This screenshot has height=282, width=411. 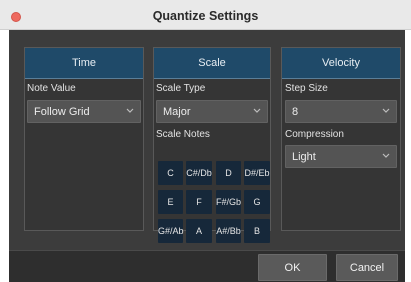 I want to click on note-f-sharp-button: F#/Gb, so click(x=228, y=202).